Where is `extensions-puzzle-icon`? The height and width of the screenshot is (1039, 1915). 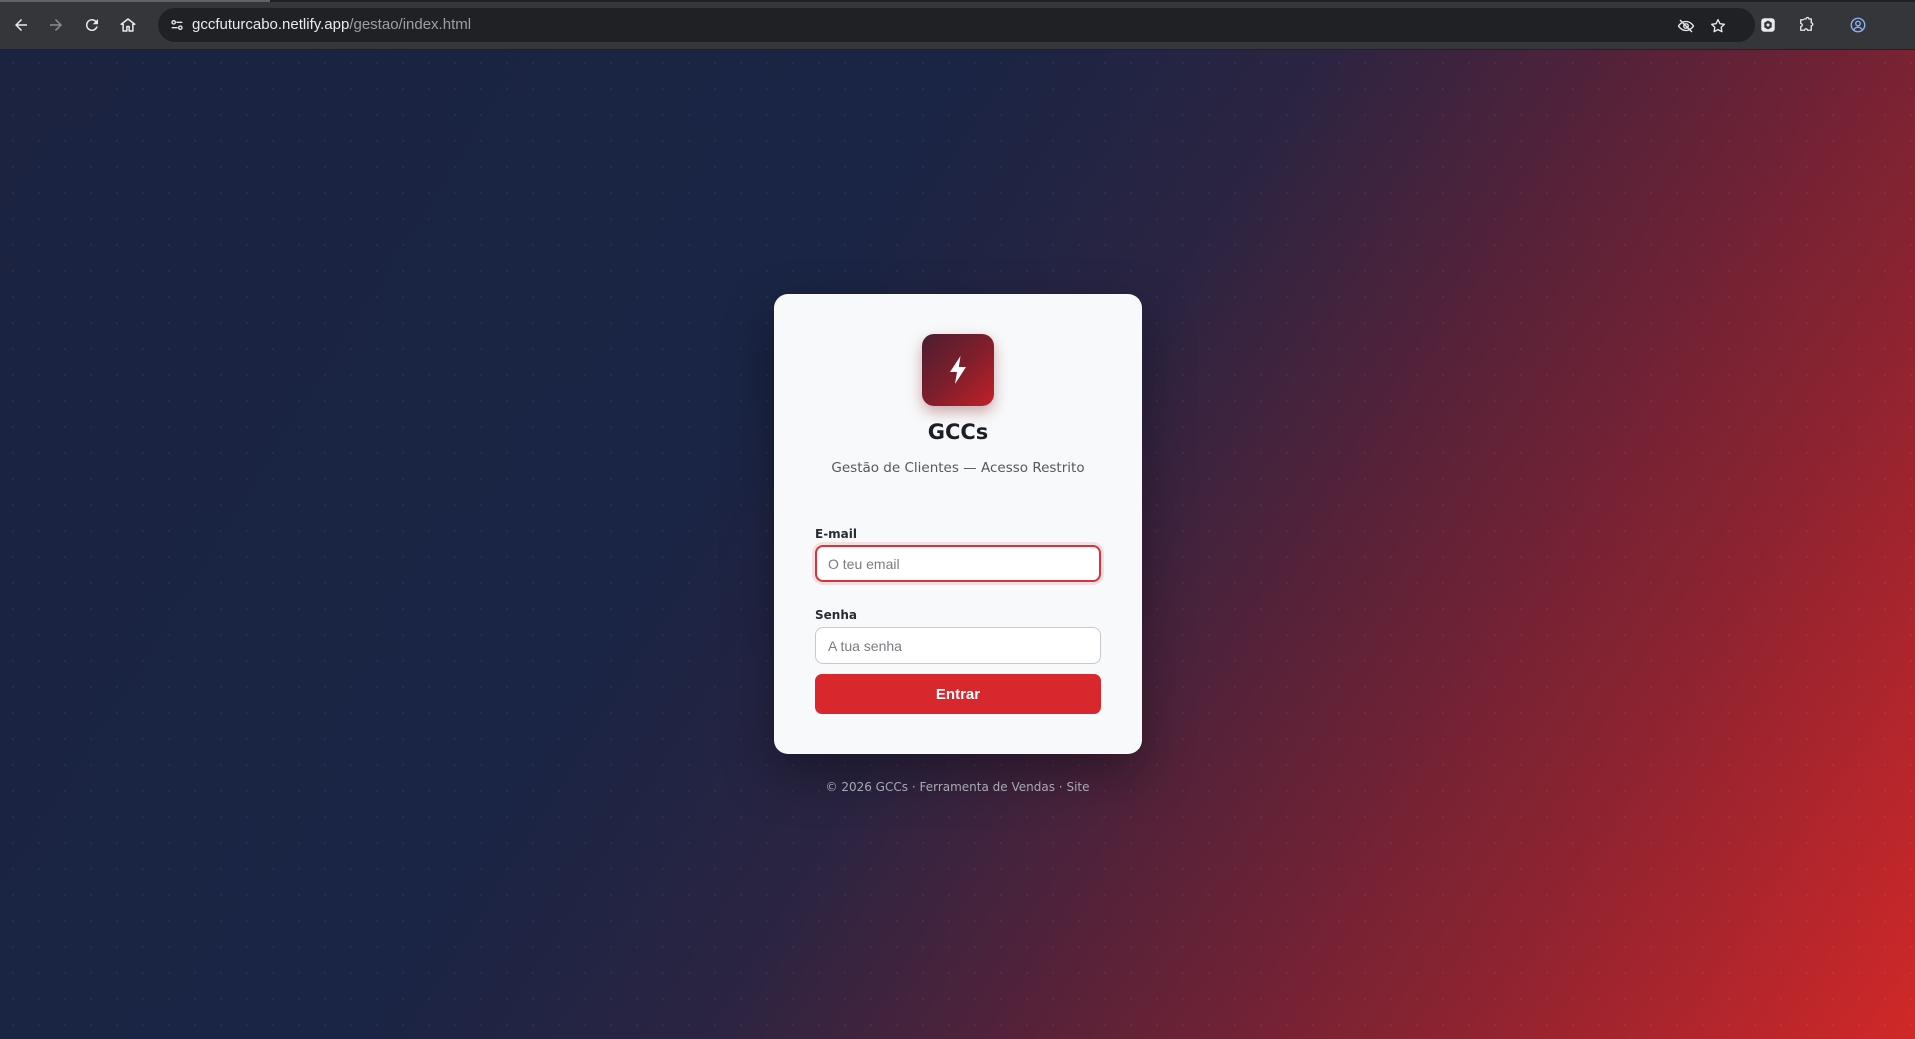
extensions-puzzle-icon is located at coordinates (1807, 23).